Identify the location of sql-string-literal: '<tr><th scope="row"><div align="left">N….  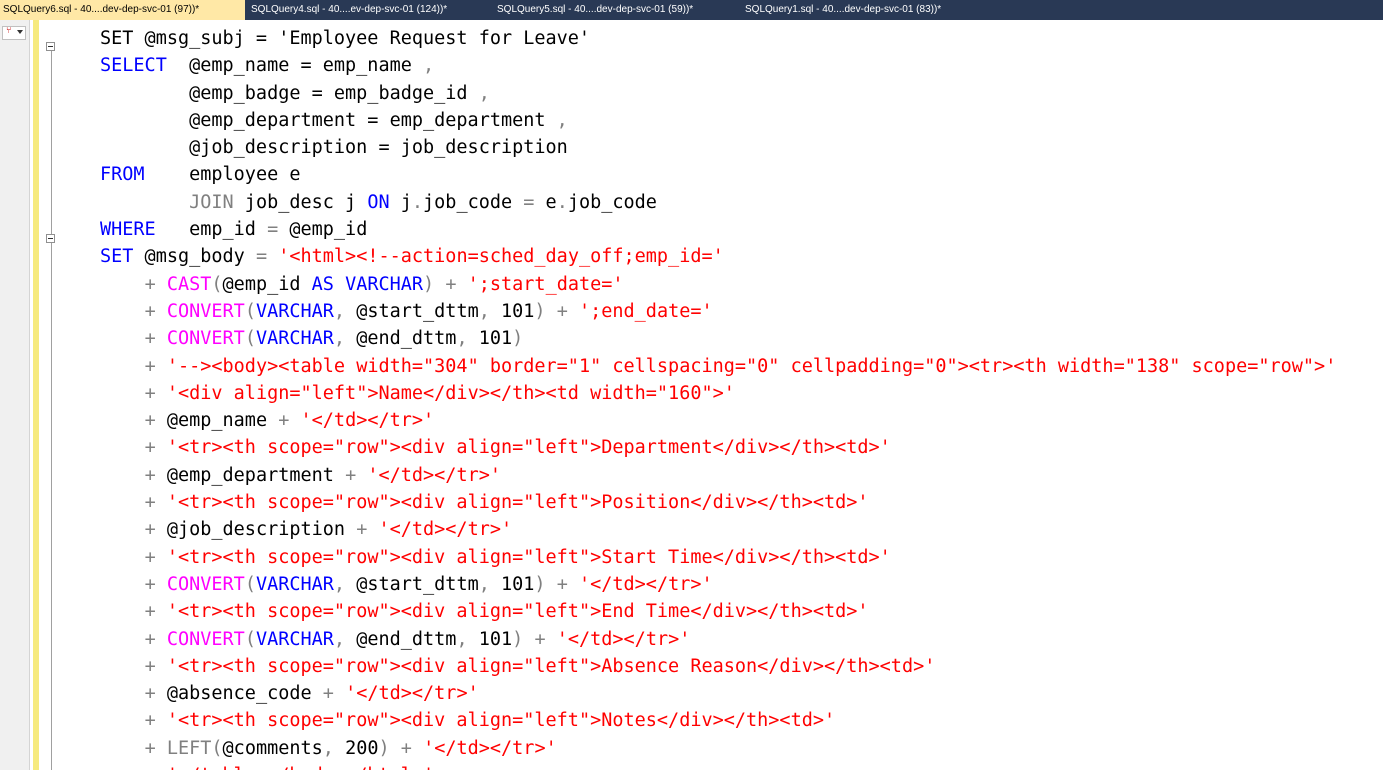
(501, 721).